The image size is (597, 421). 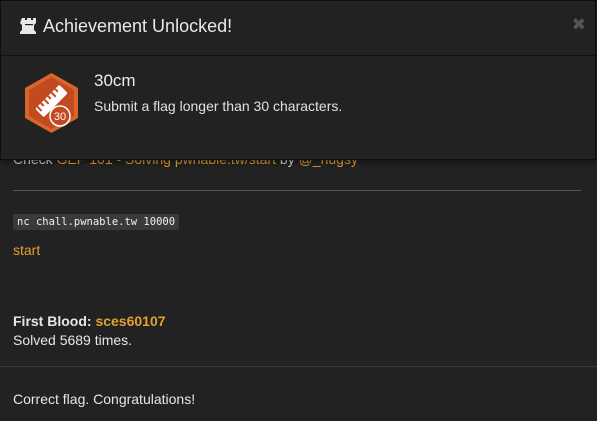 What do you see at coordinates (297, 190) in the screenshot?
I see `section-divider` at bounding box center [297, 190].